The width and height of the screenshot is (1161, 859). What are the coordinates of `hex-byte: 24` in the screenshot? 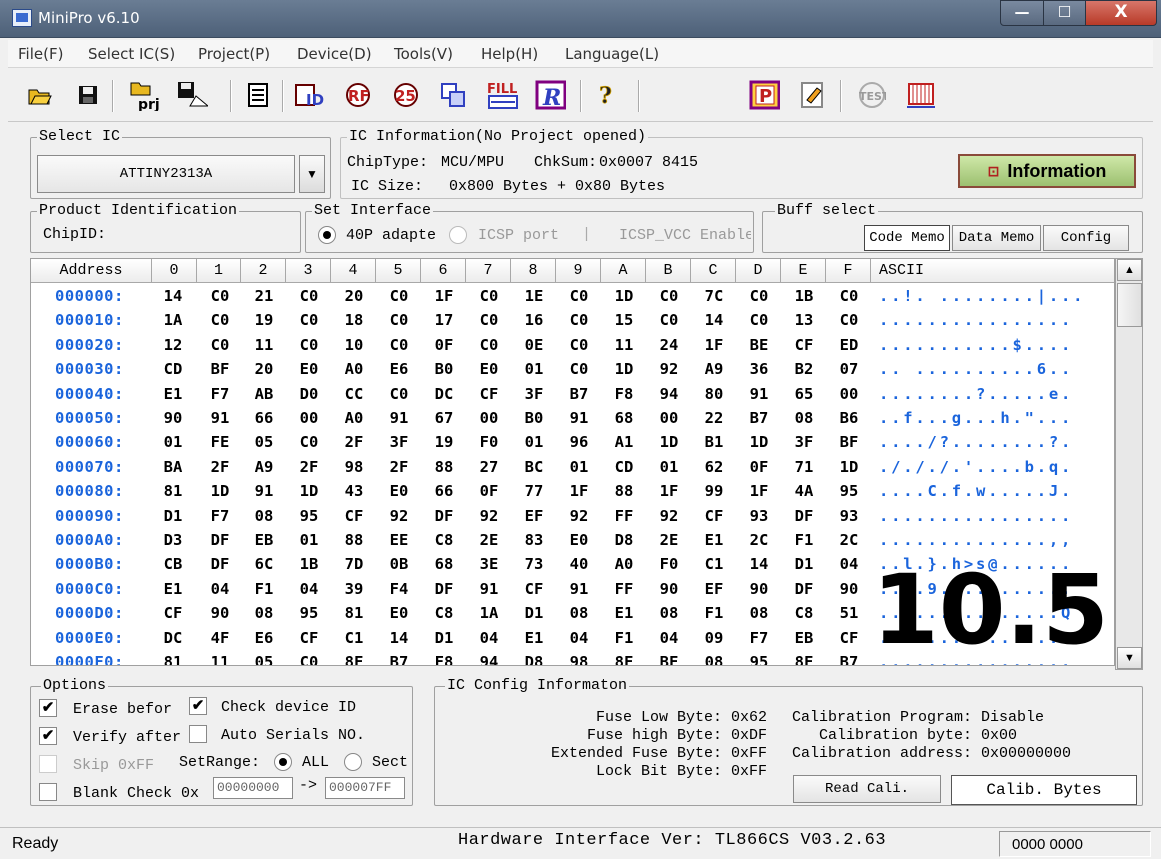 It's located at (669, 345).